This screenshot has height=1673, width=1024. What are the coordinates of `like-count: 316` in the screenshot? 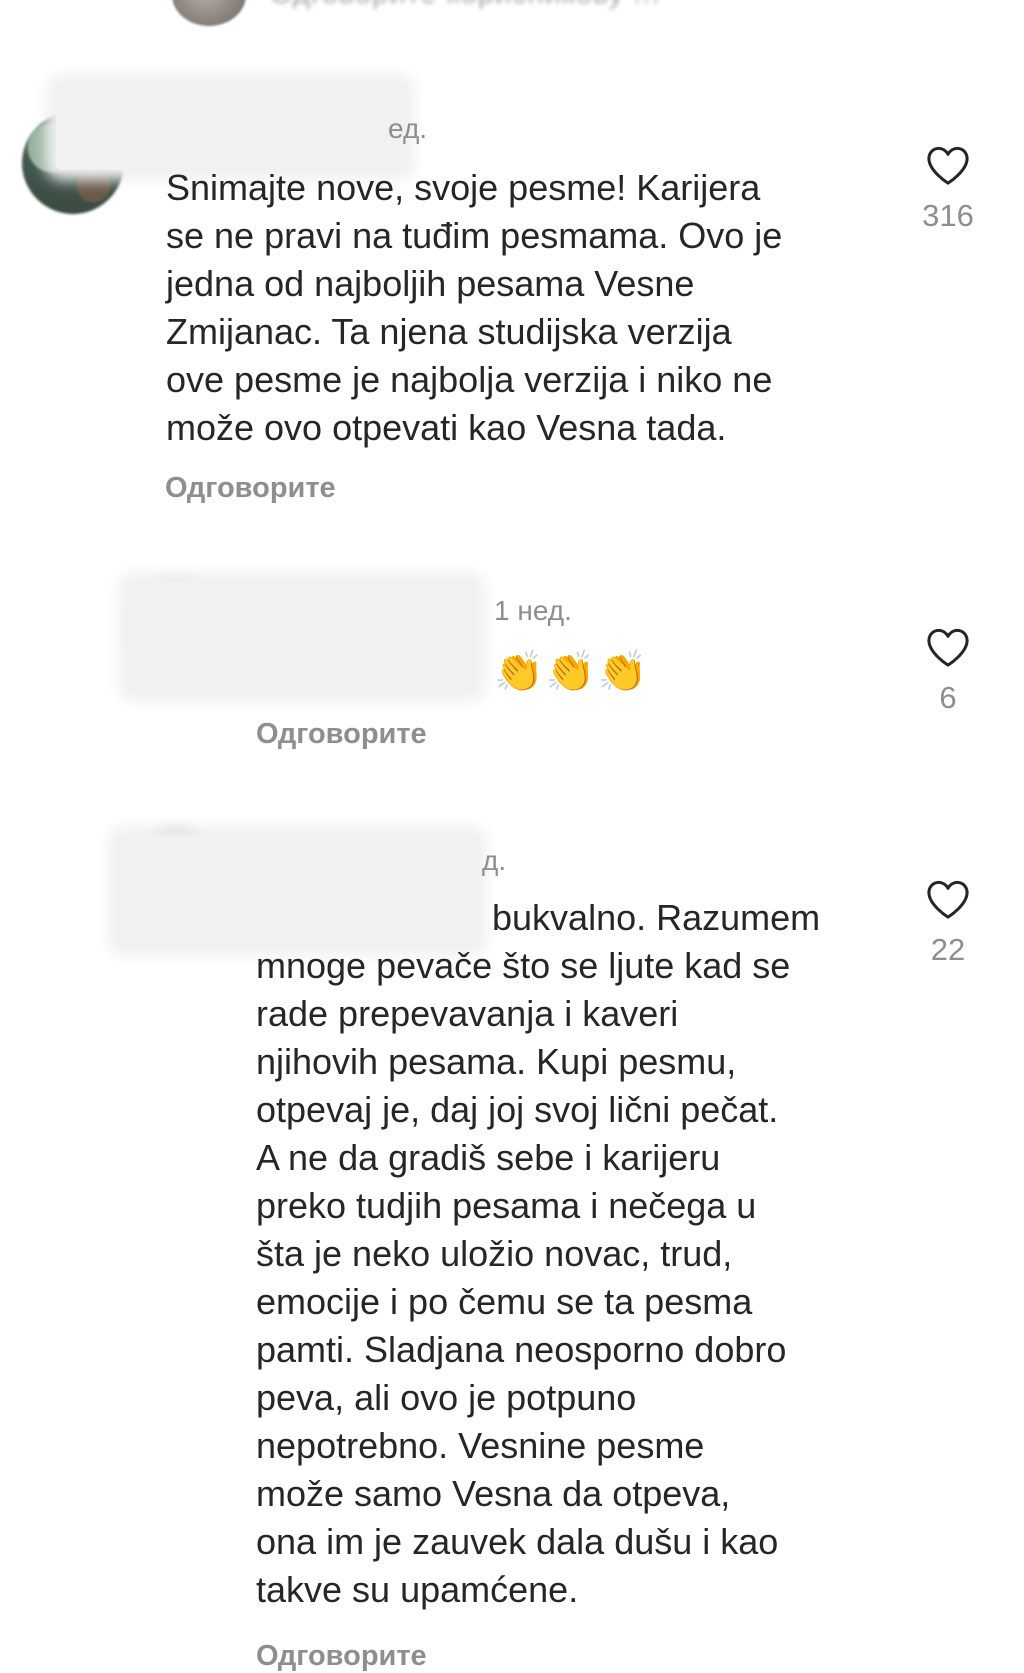 It's located at (948, 215).